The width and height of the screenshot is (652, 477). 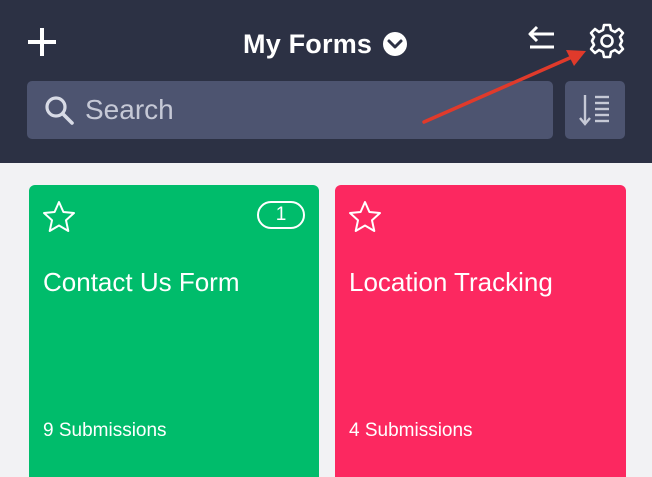 What do you see at coordinates (451, 282) in the screenshot?
I see `card-title: Location Tracking` at bounding box center [451, 282].